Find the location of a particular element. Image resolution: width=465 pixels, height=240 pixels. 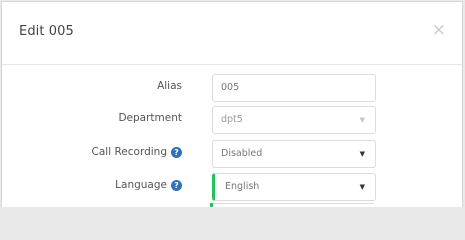

department-row: Department dpt5 ▼ is located at coordinates (232, 120).